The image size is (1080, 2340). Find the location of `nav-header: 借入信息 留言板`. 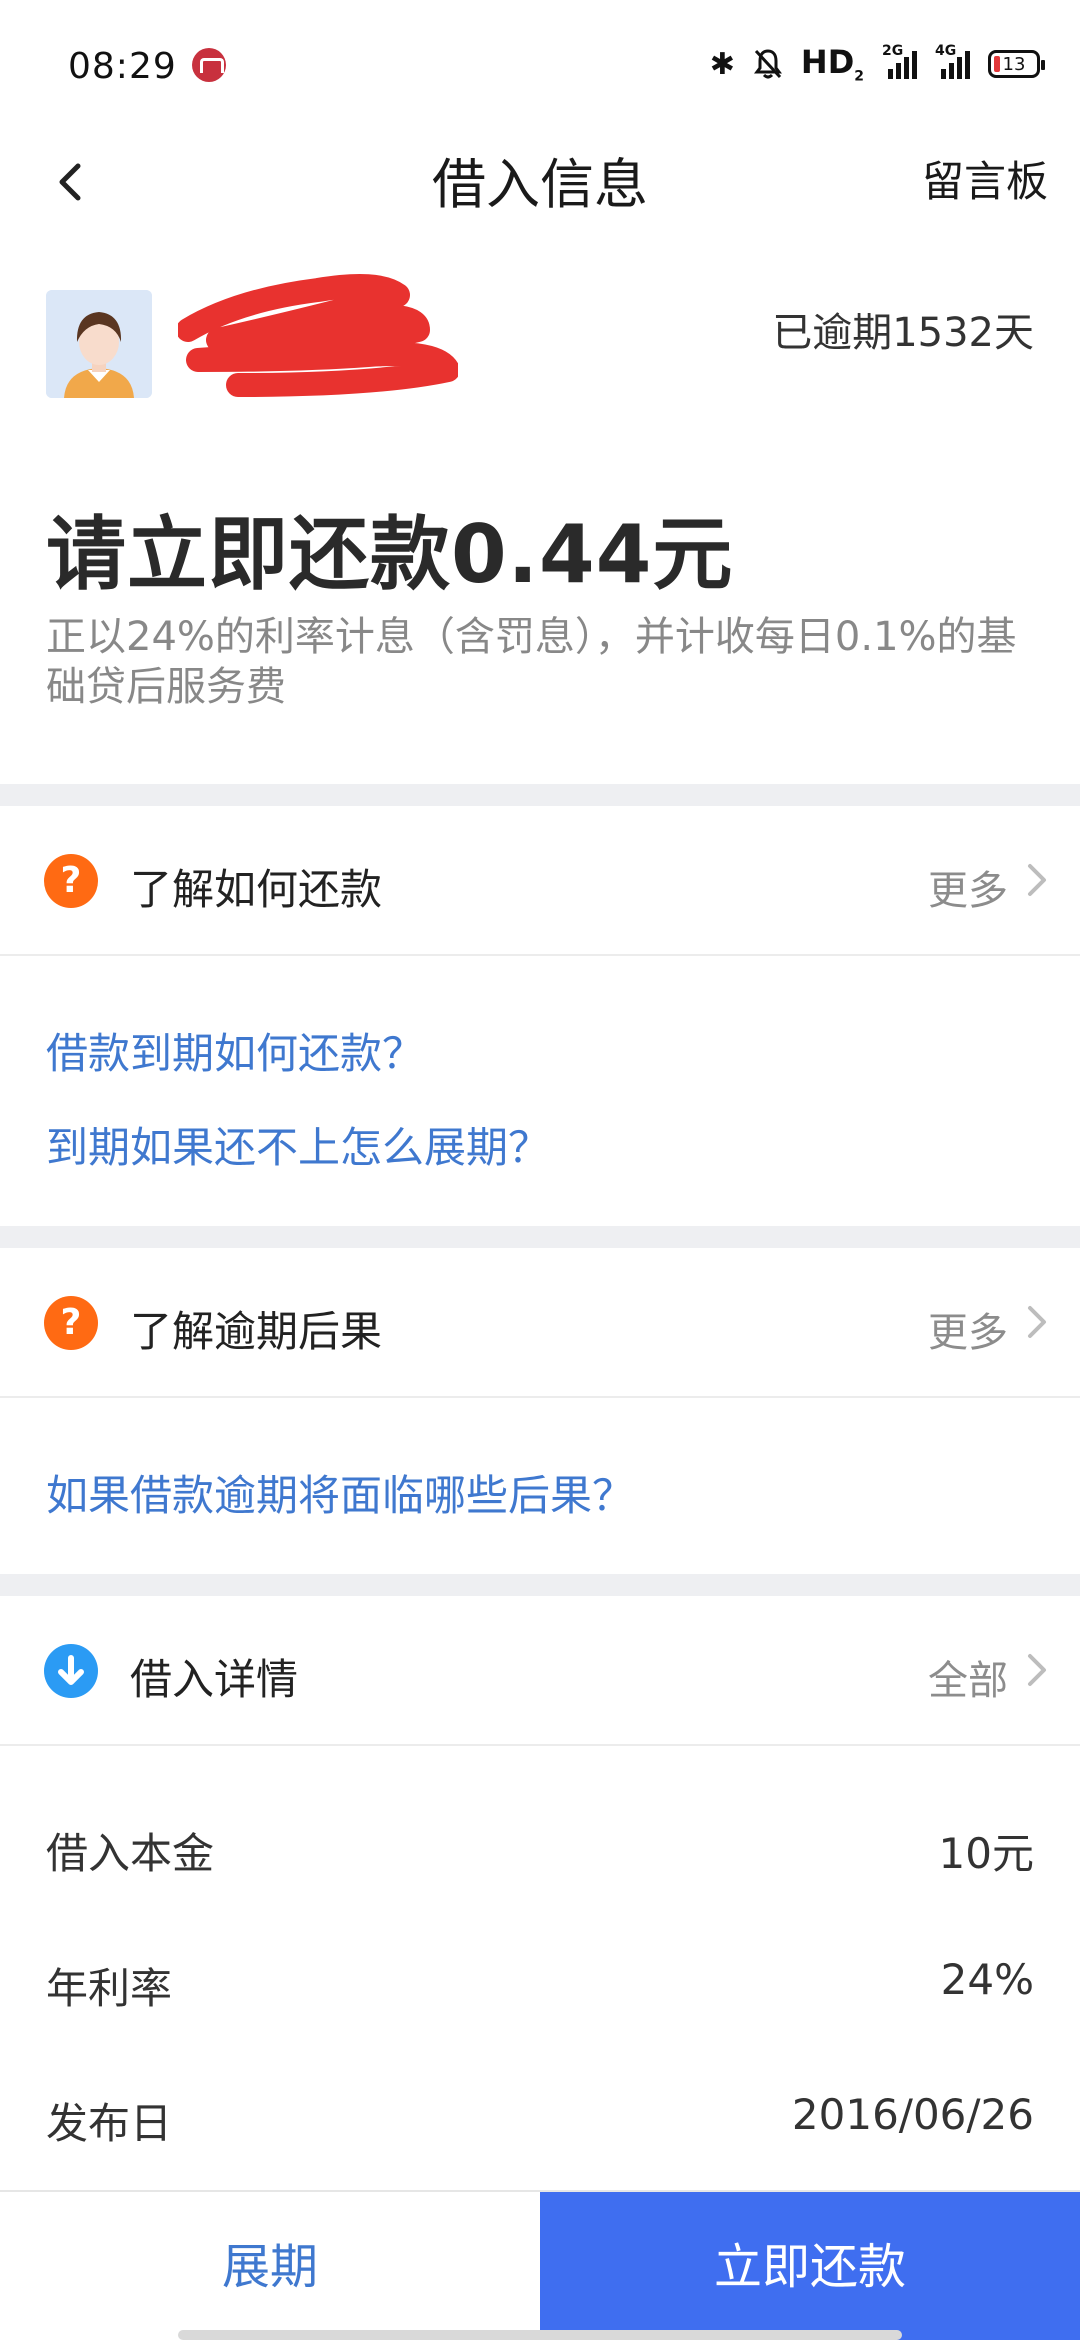

nav-header: 借入信息 留言板 is located at coordinates (540, 185).